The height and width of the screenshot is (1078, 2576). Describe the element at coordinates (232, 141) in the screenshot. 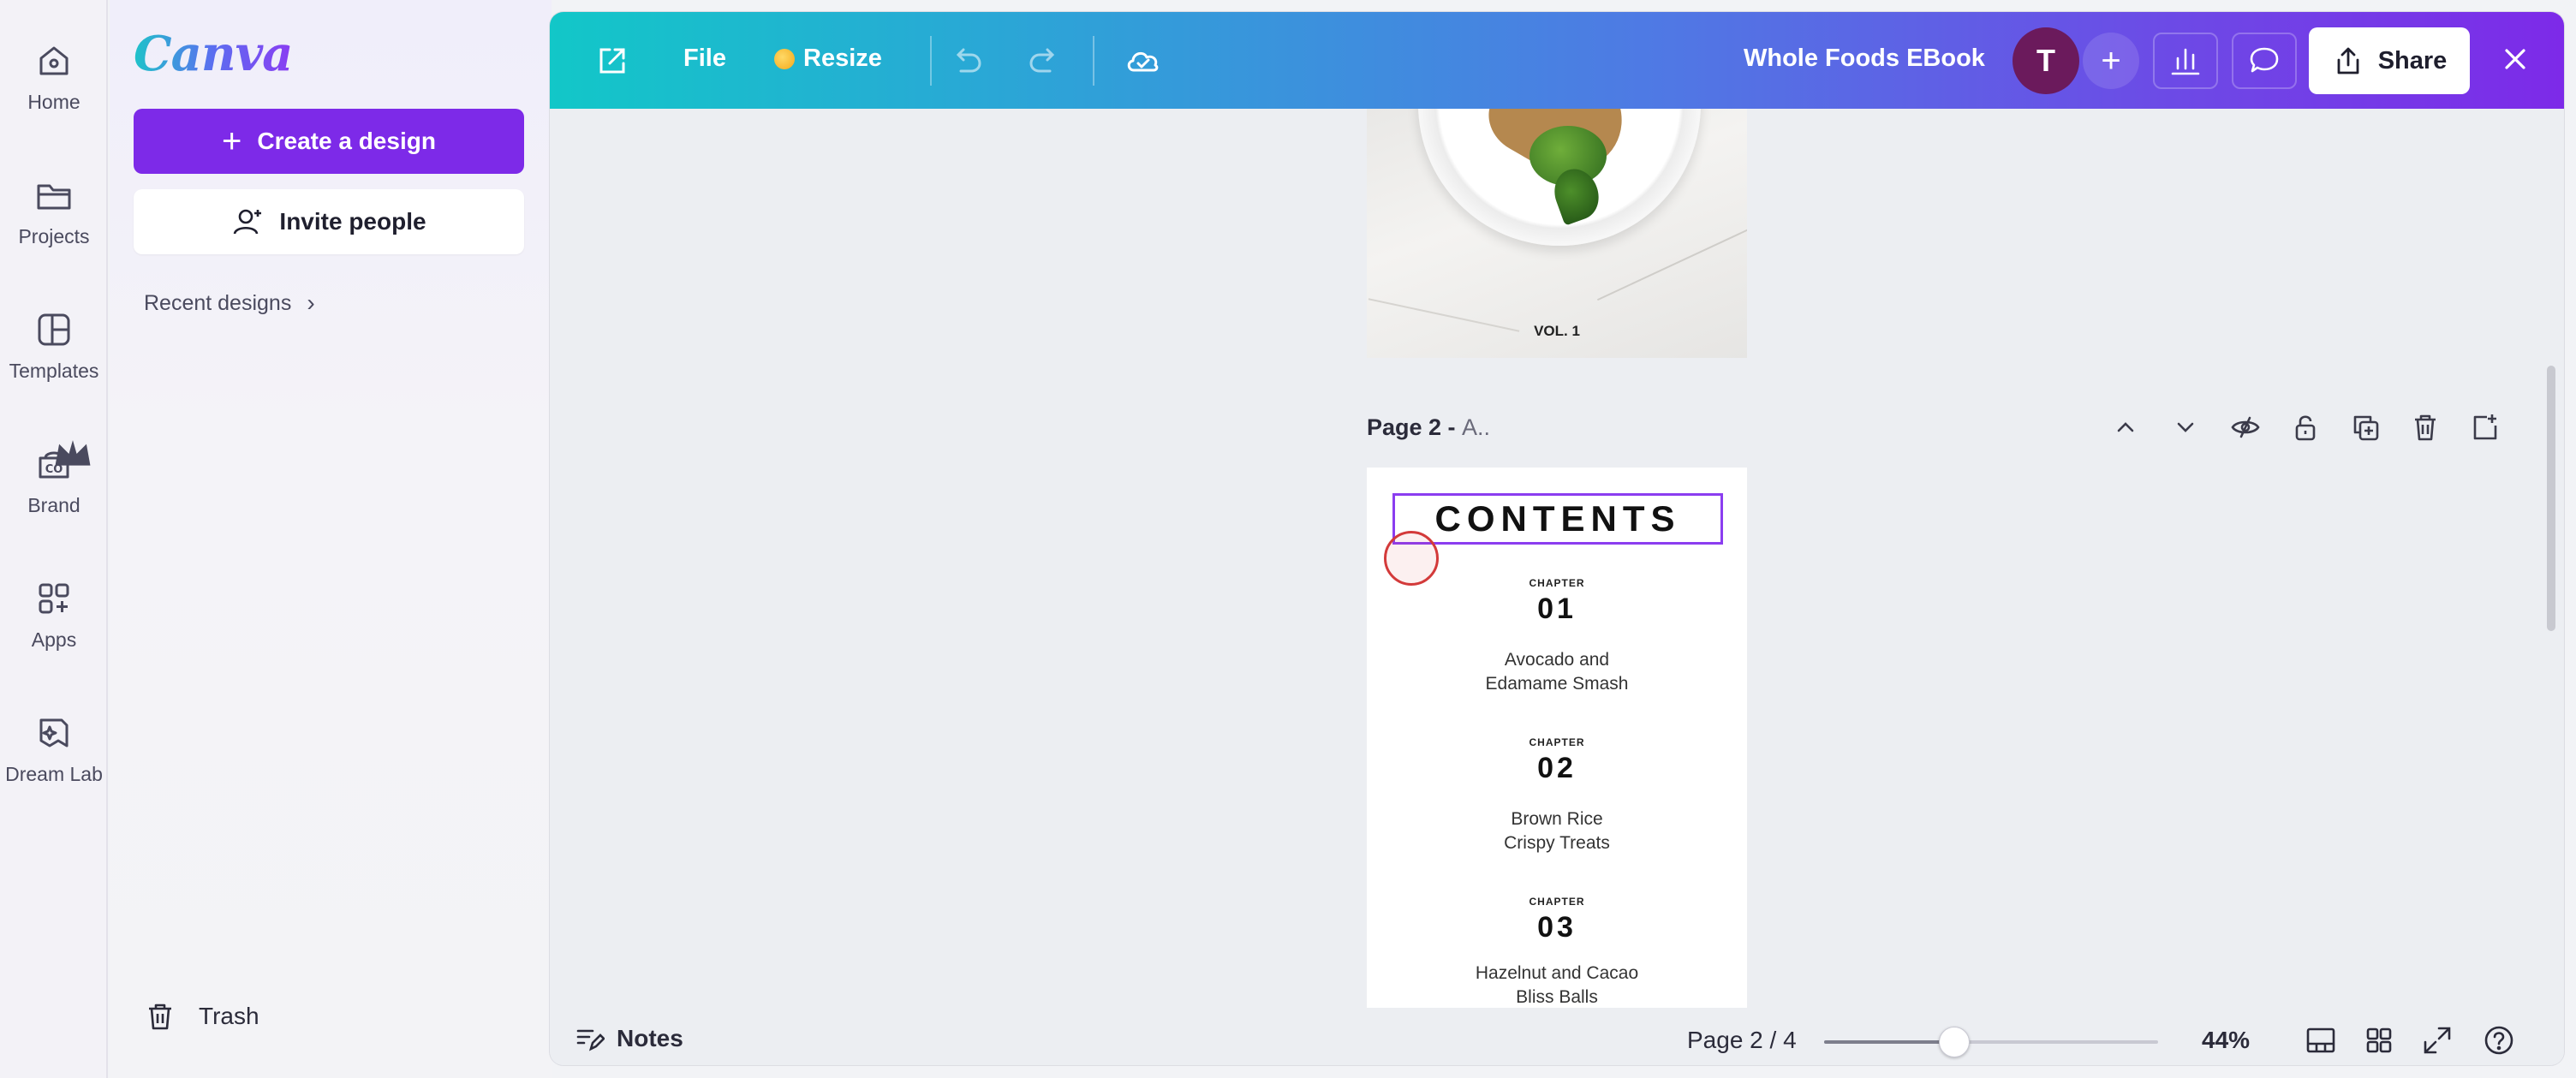

I see `plus-icon: +` at that location.